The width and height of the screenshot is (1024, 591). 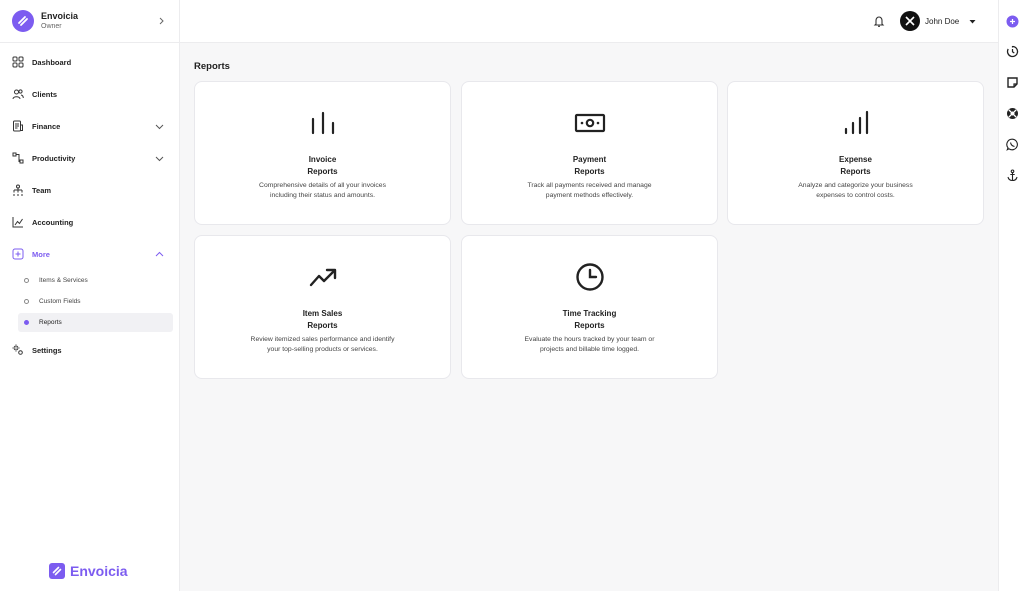 I want to click on sidebar-item-label: More, so click(x=41, y=254).